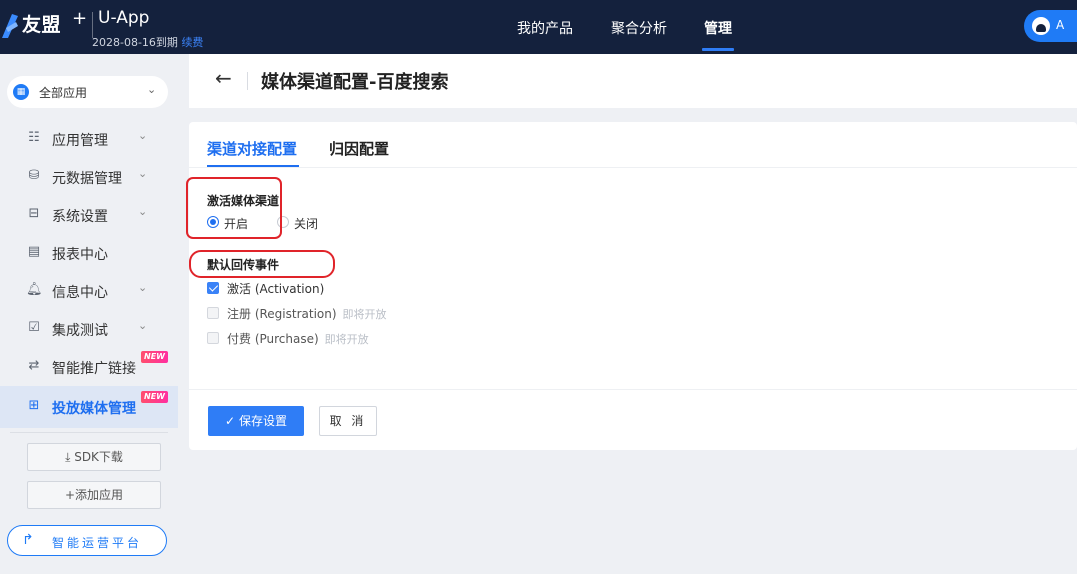 The width and height of the screenshot is (1077, 574). I want to click on download-icon: ⤓, so click(68, 457).